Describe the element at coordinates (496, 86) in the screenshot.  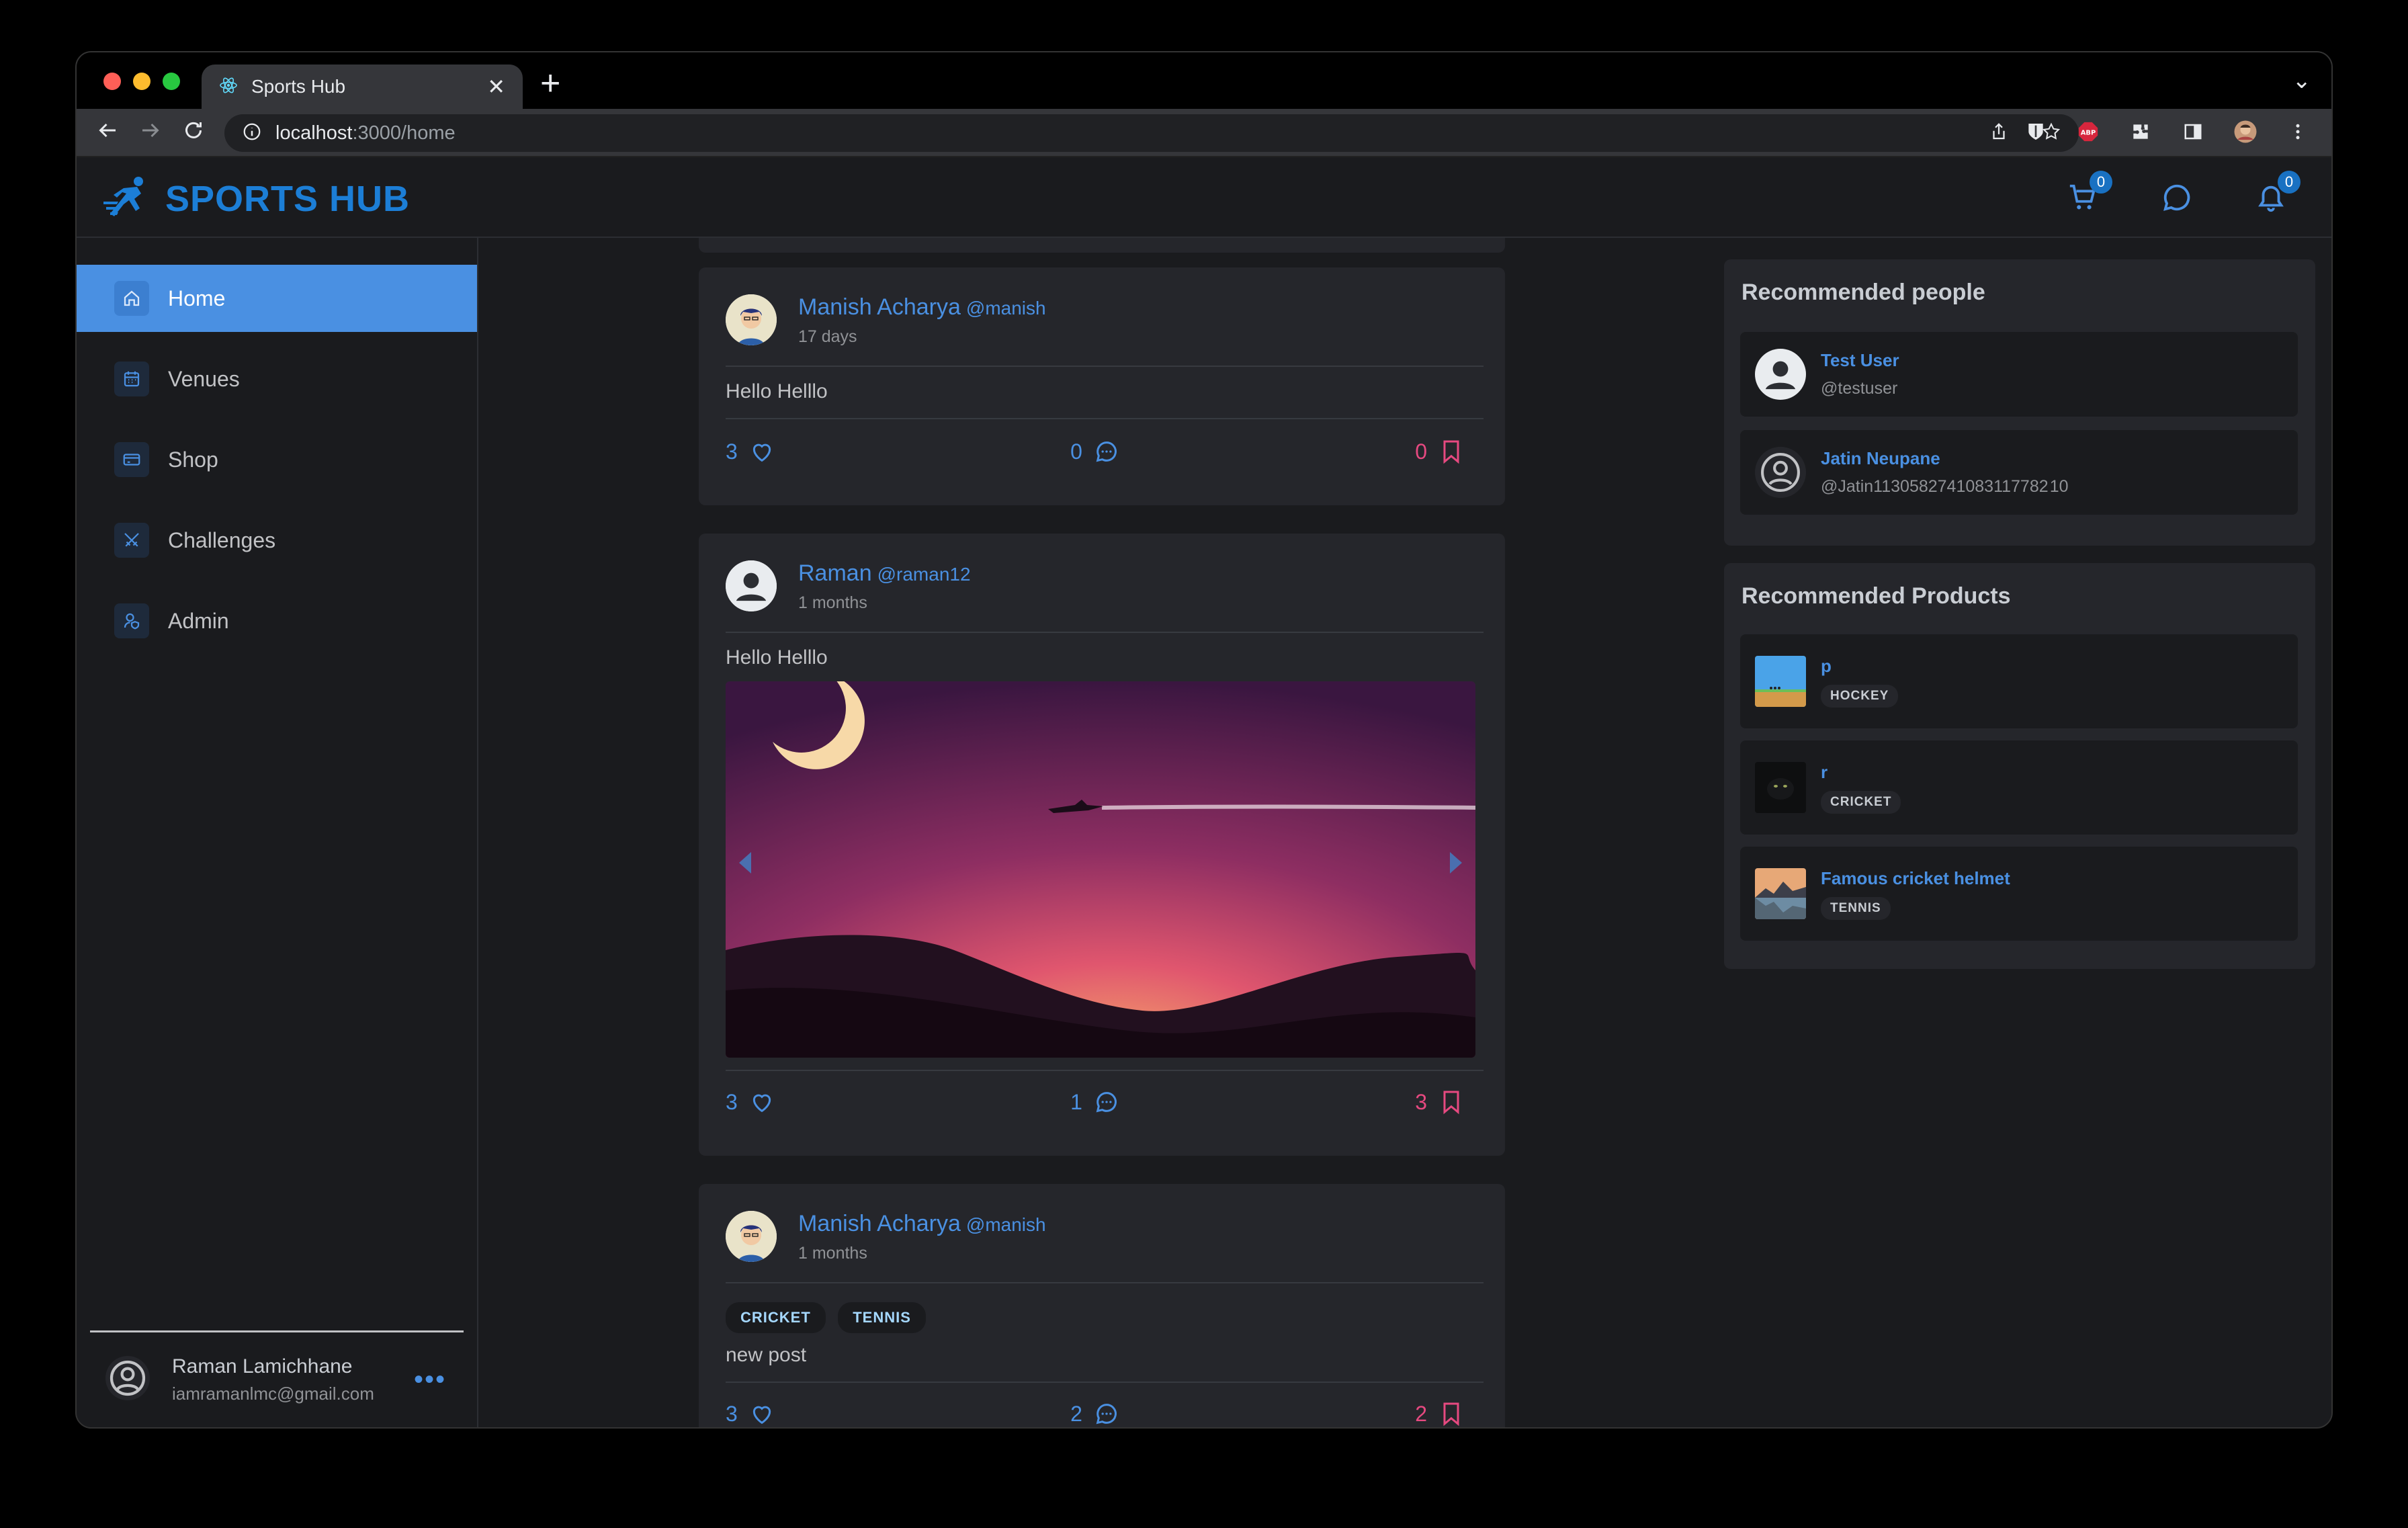
I see `tab-close-icon: ✕` at that location.